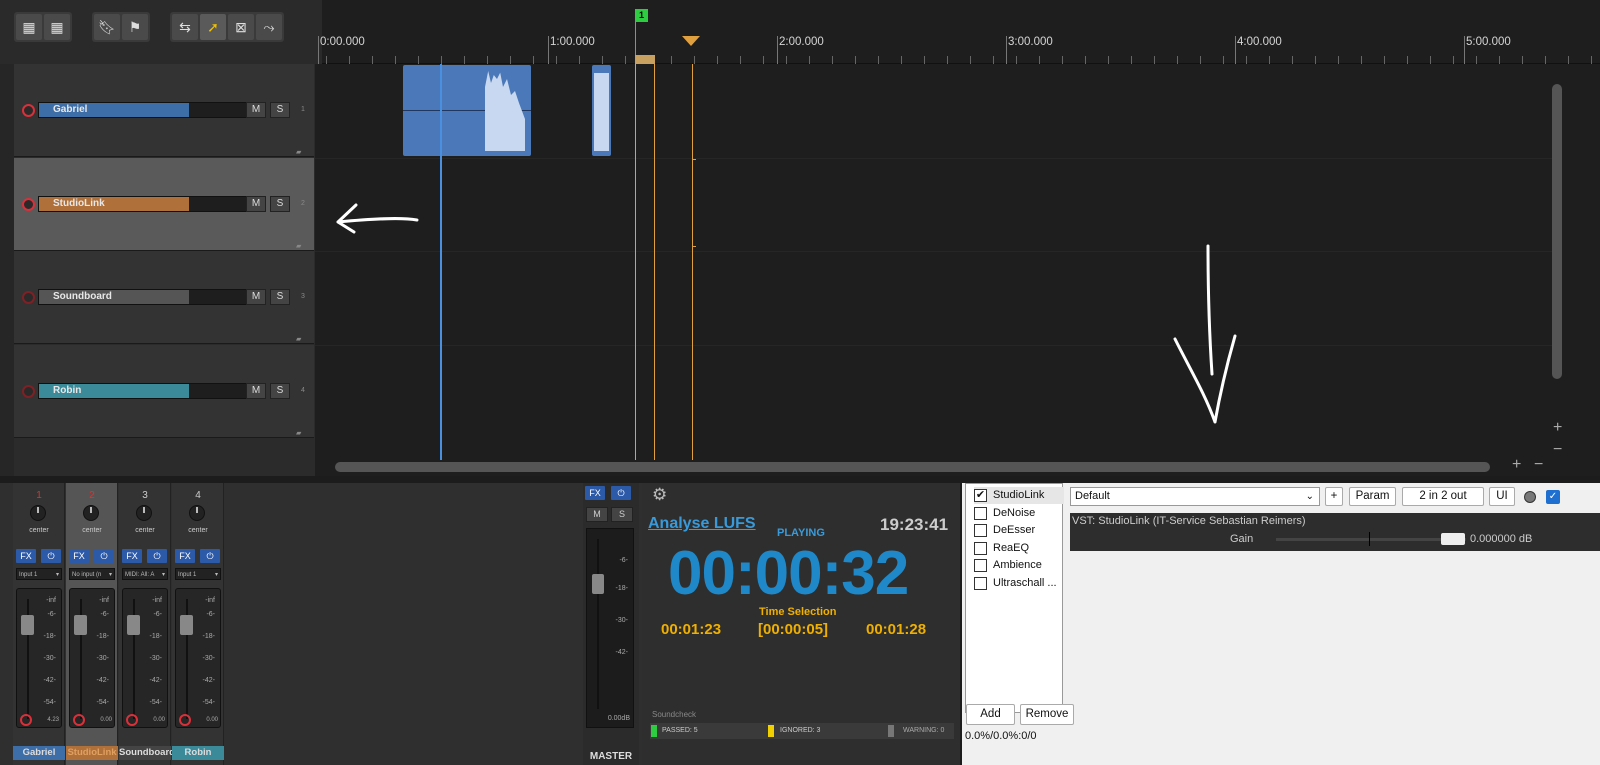 This screenshot has height=765, width=1600. I want to click on fx-list-item: ReaEQ, so click(1001, 548).